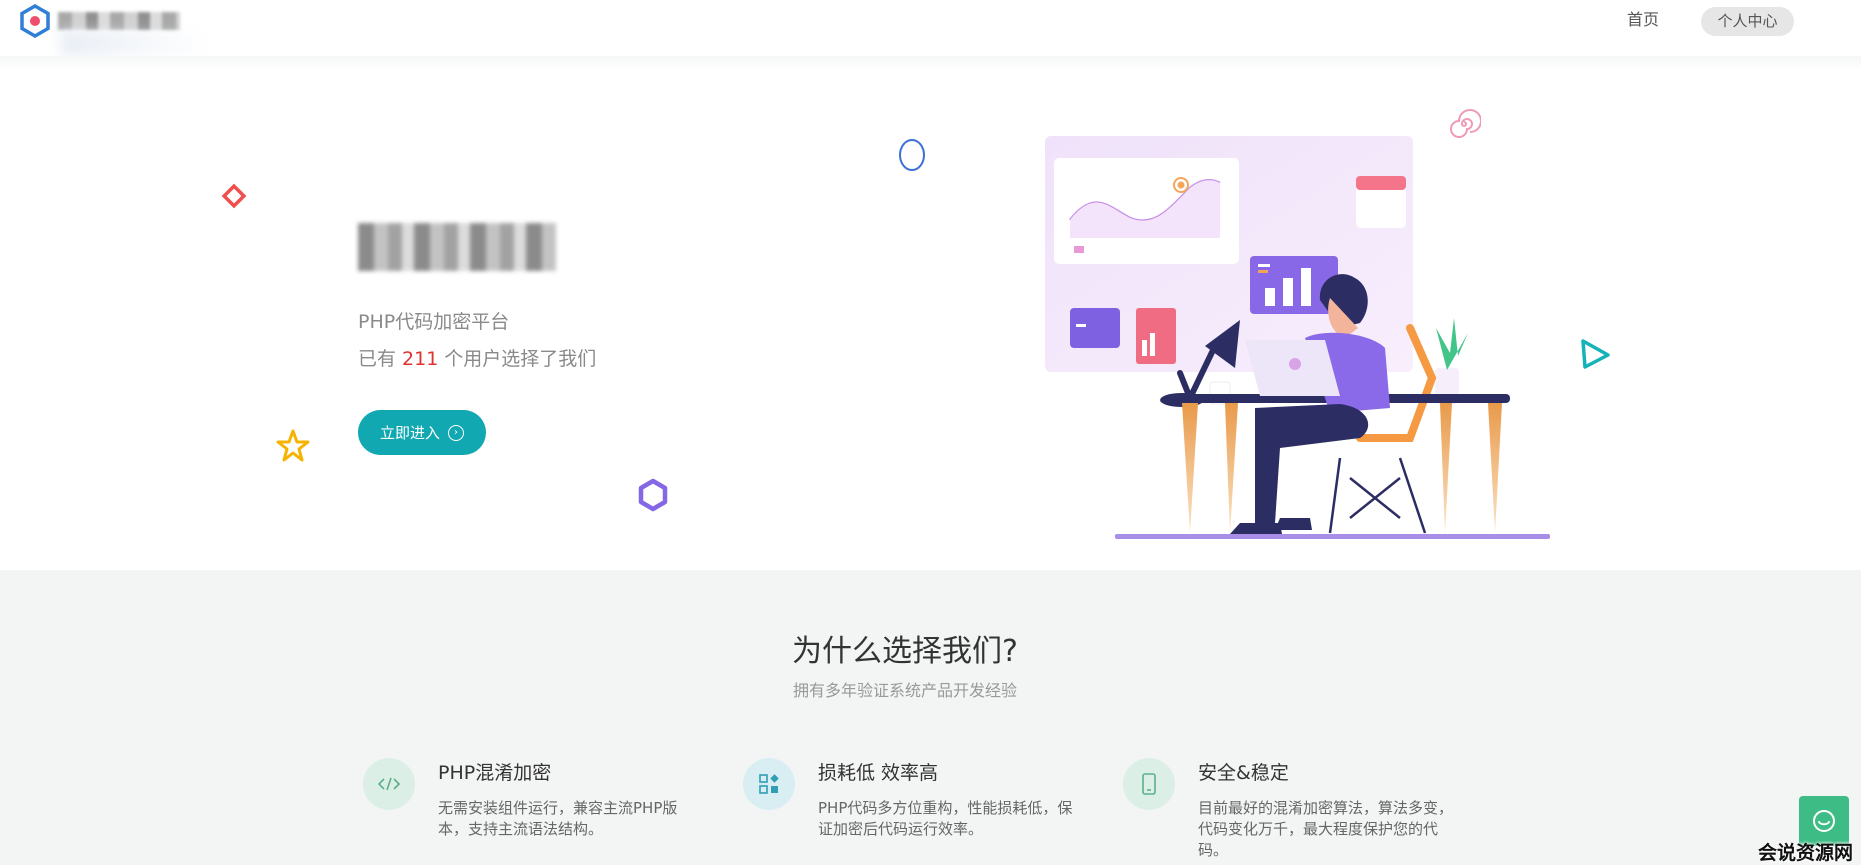 This screenshot has width=1861, height=865. Describe the element at coordinates (457, 247) in the screenshot. I see `hero-title-blurred` at that location.